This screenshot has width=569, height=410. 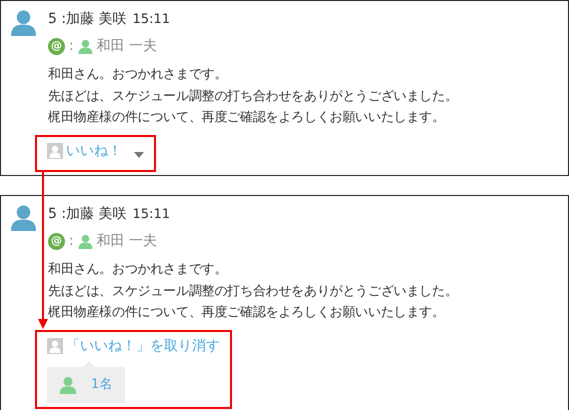 What do you see at coordinates (133, 346) in the screenshot?
I see `like-button: 「いいね！」を取り消す` at bounding box center [133, 346].